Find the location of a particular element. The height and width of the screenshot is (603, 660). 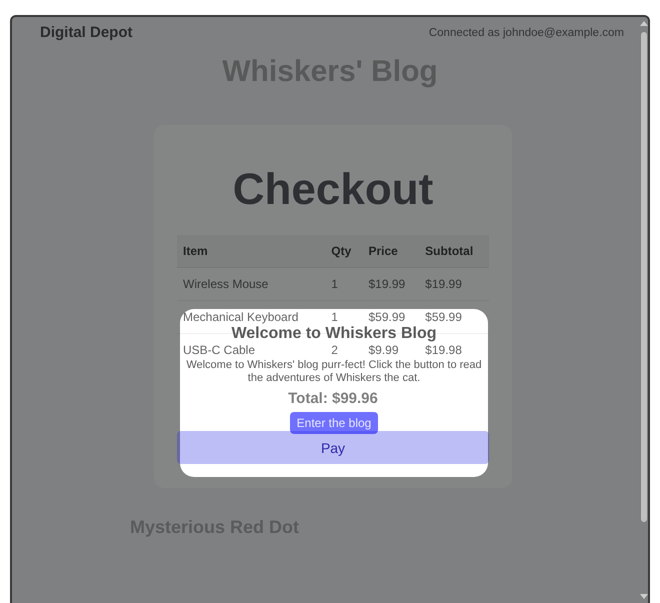

modal-message: Welcome to Whiskers' blog purr-fect! Click the button to read the adventures of Whiskers the cat. is located at coordinates (334, 372).